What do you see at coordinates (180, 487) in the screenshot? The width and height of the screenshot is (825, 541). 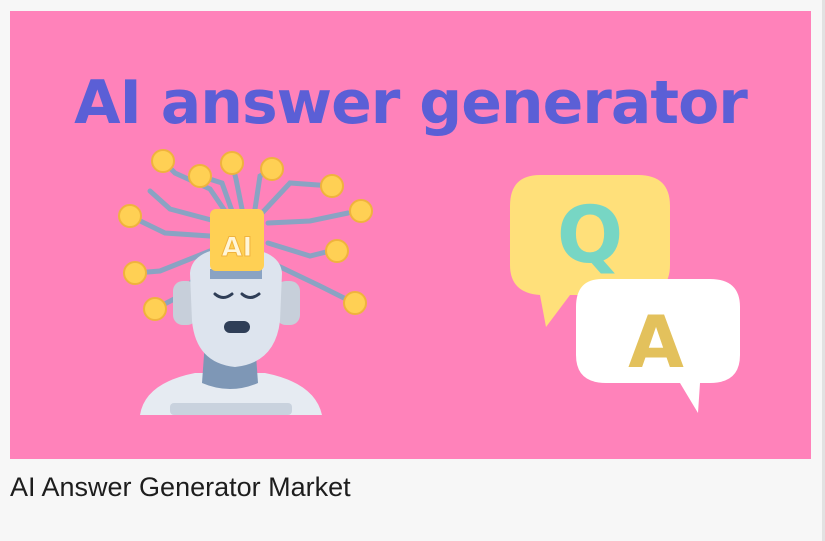 I see `caption-title: AI Answer Generator Market` at bounding box center [180, 487].